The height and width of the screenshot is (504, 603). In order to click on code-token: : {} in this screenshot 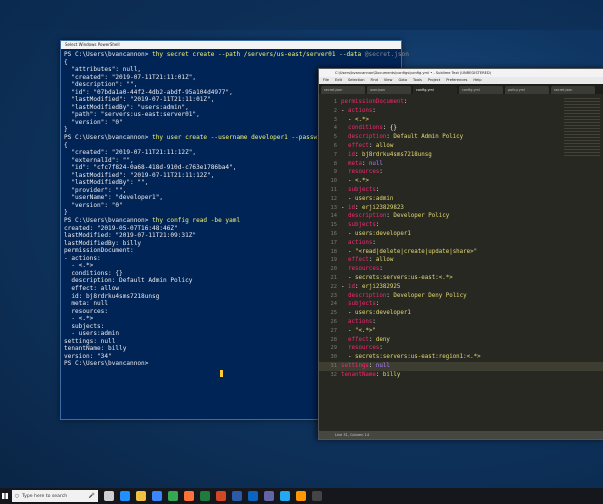, I will do `click(389, 128)`.